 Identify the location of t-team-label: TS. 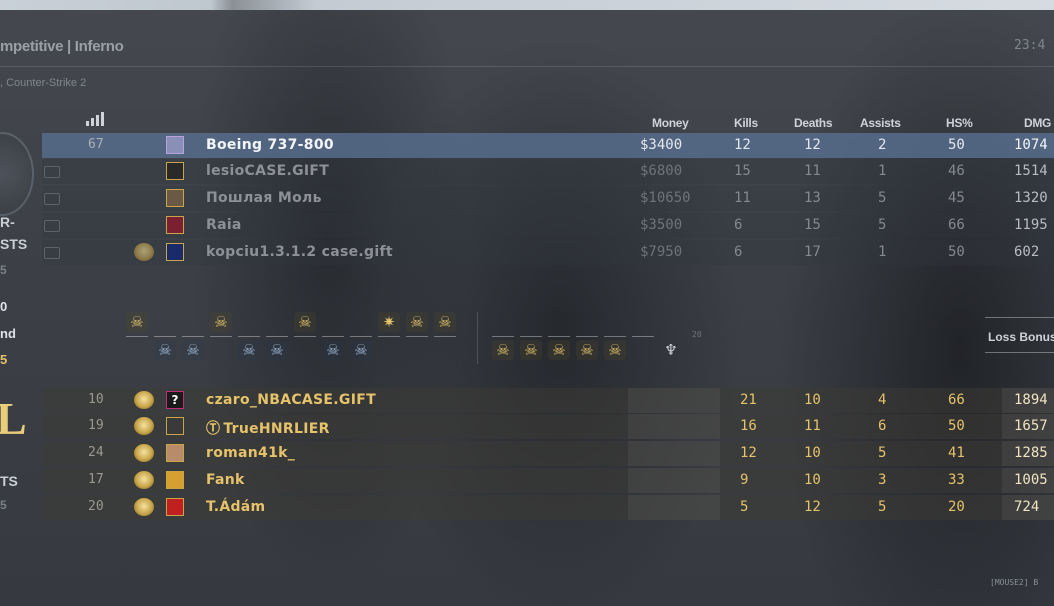
(9, 481).